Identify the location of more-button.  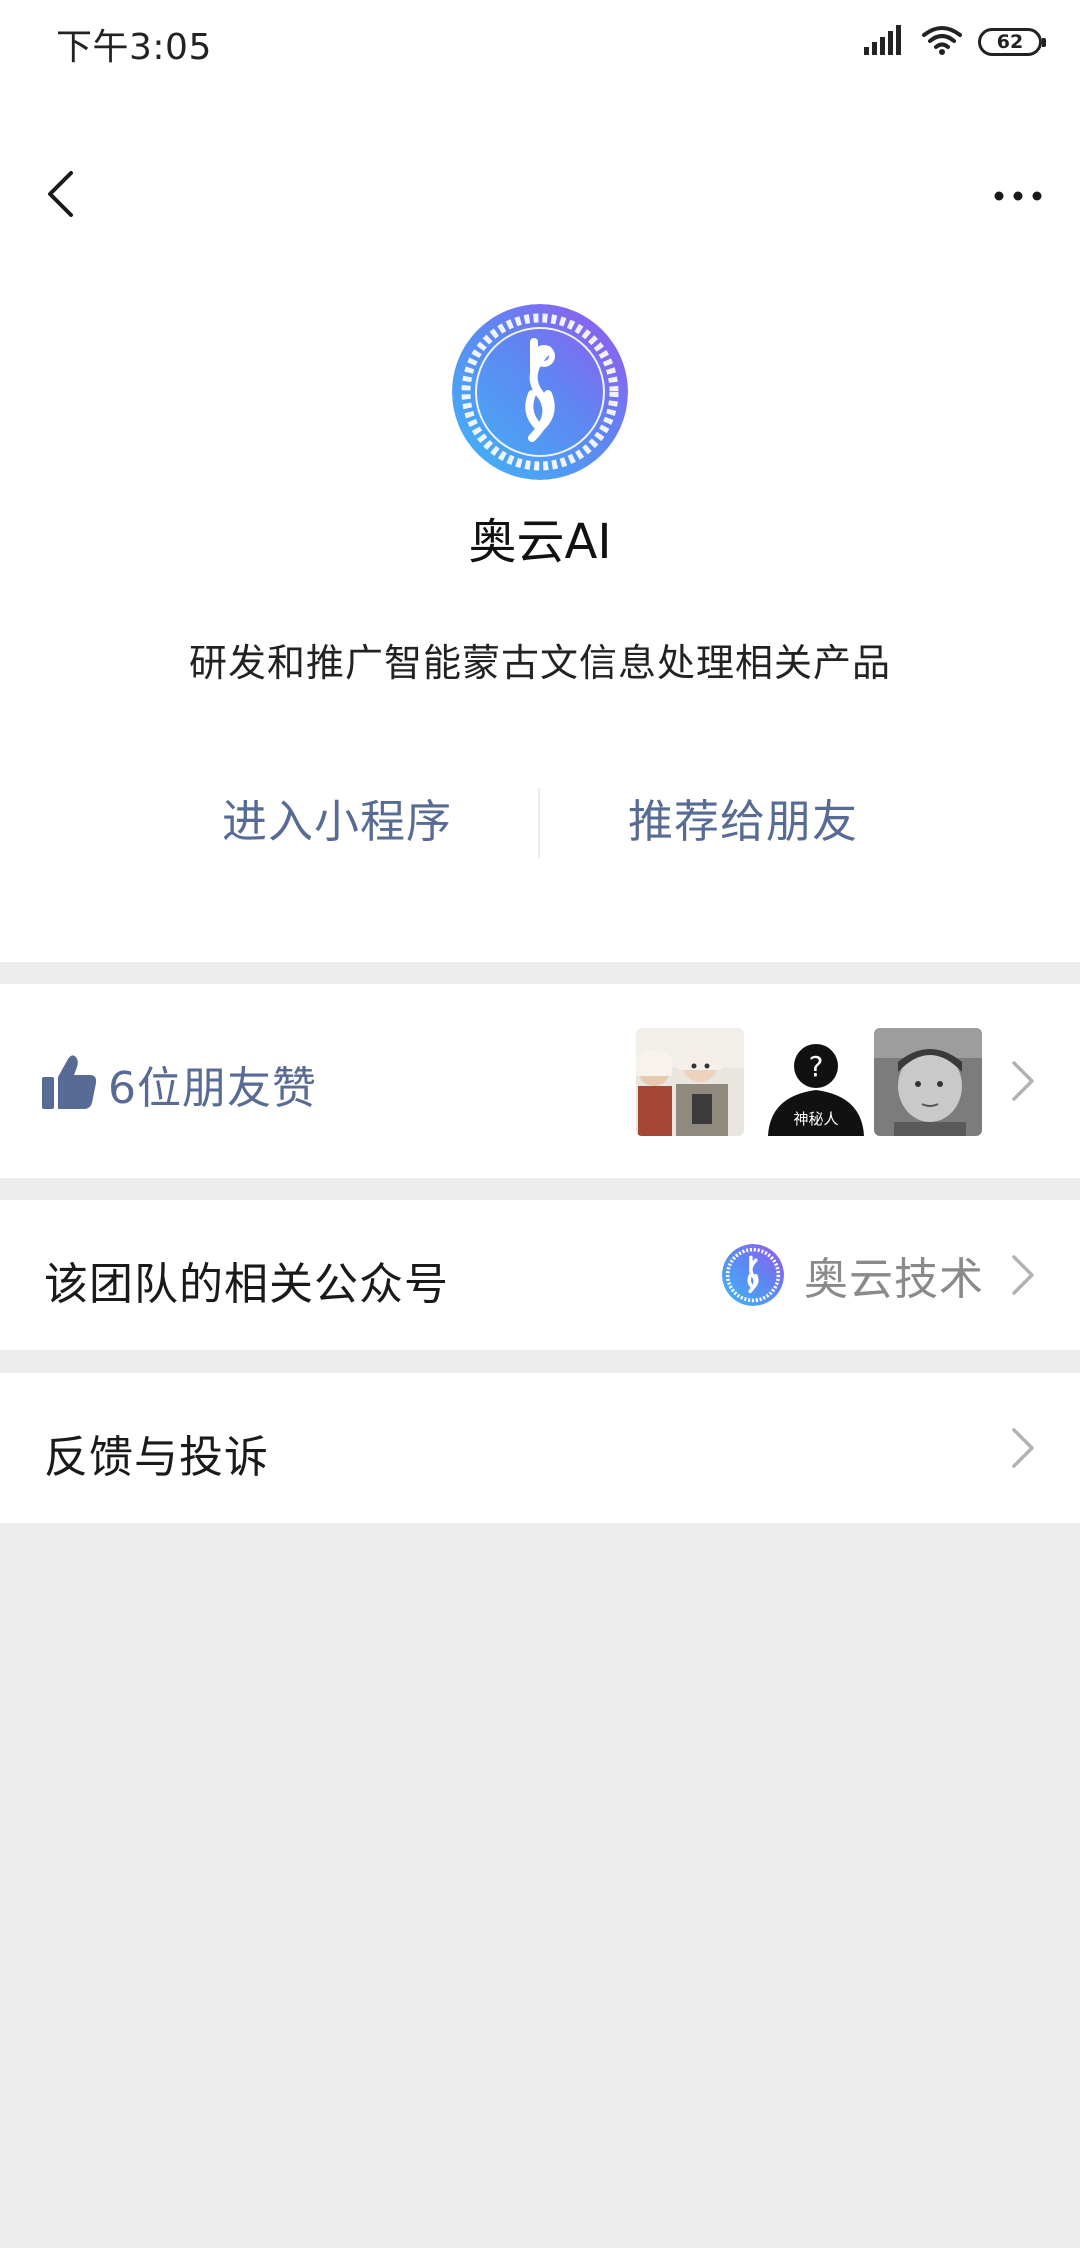
(1018, 196).